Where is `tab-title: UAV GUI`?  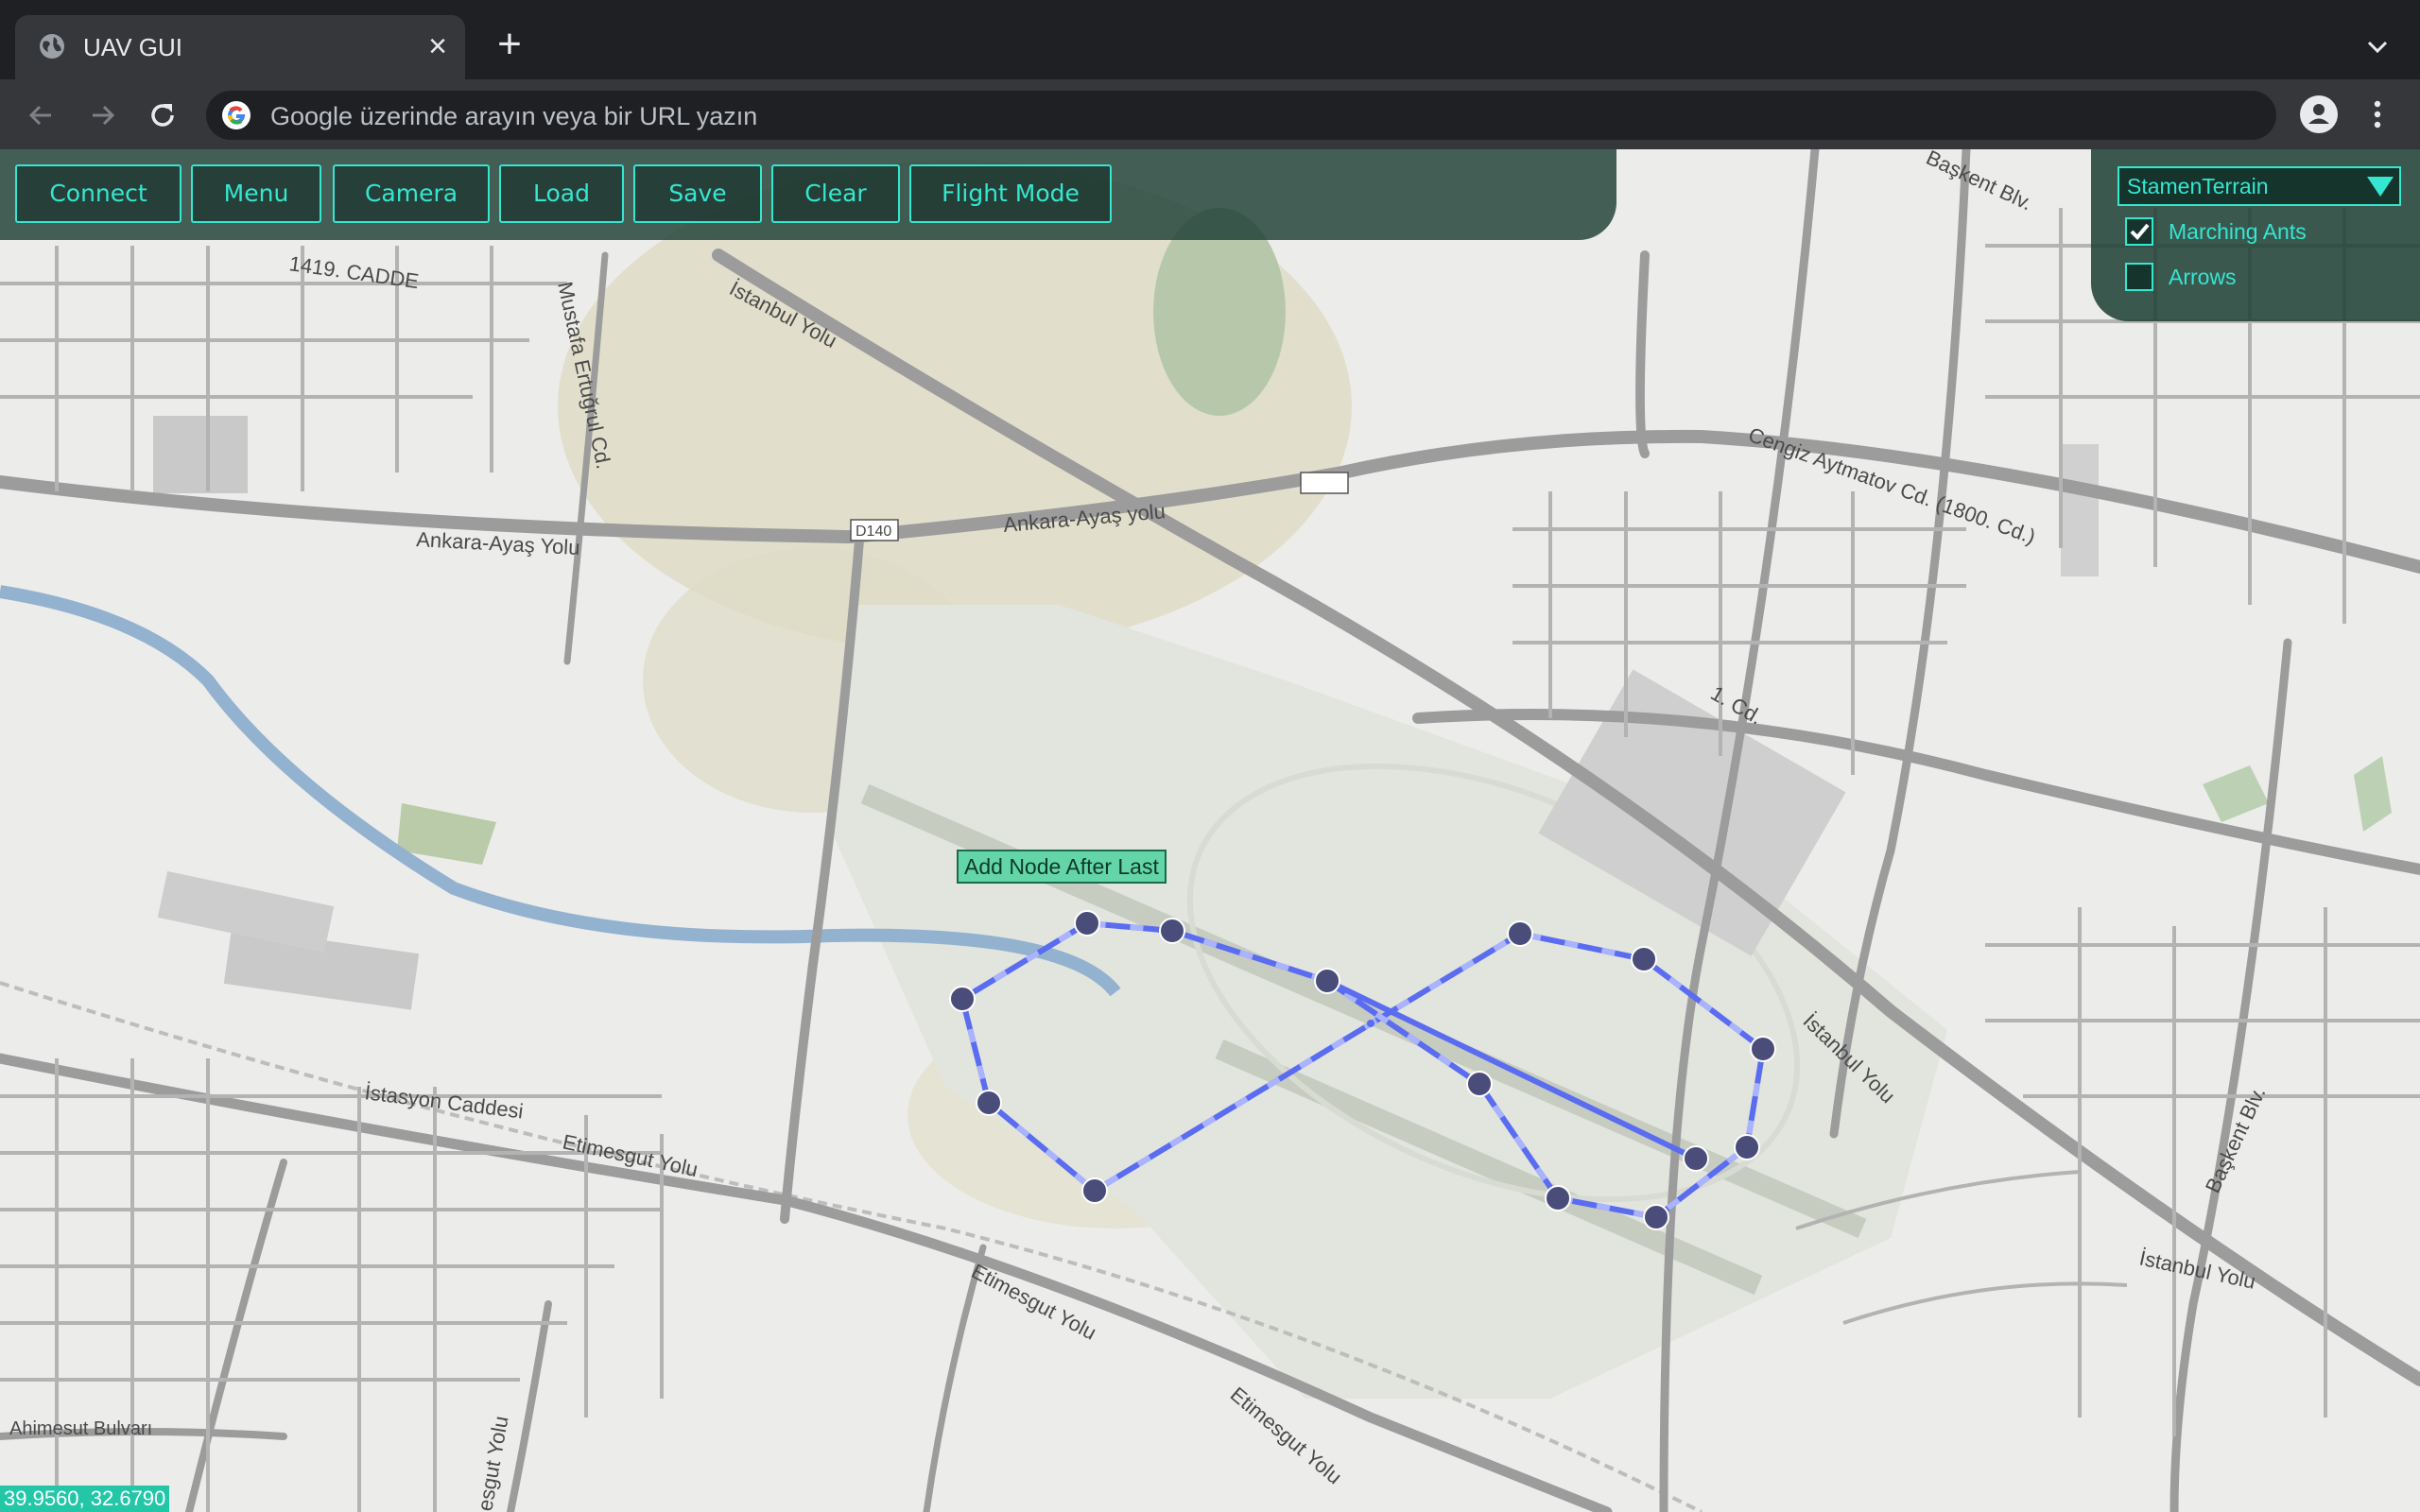
tab-title: UAV GUI is located at coordinates (132, 47).